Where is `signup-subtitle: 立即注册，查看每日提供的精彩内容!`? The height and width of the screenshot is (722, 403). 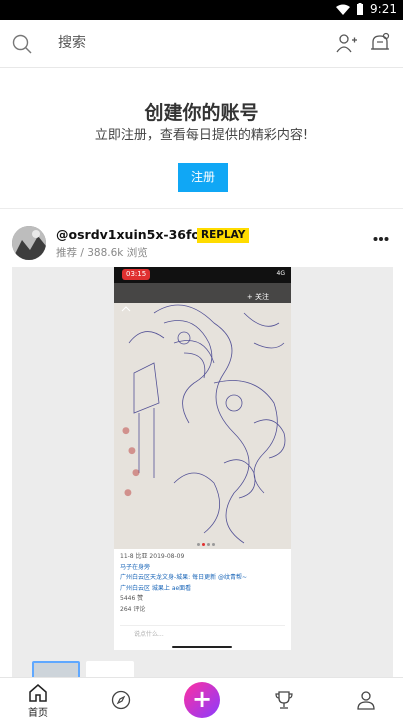
signup-subtitle: 立即注册，查看每日提供的精彩内容! is located at coordinates (201, 135).